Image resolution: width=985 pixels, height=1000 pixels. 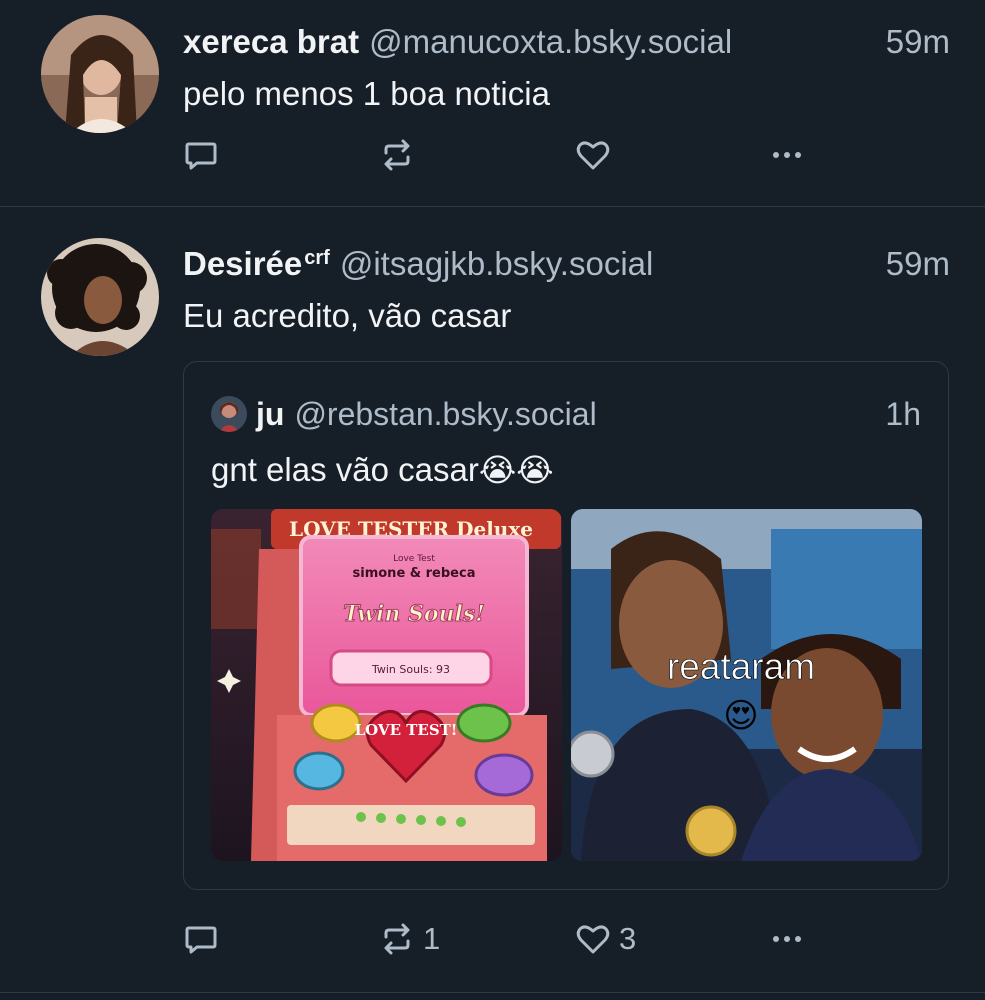 I want to click on timestamp: 1h, so click(x=903, y=414).